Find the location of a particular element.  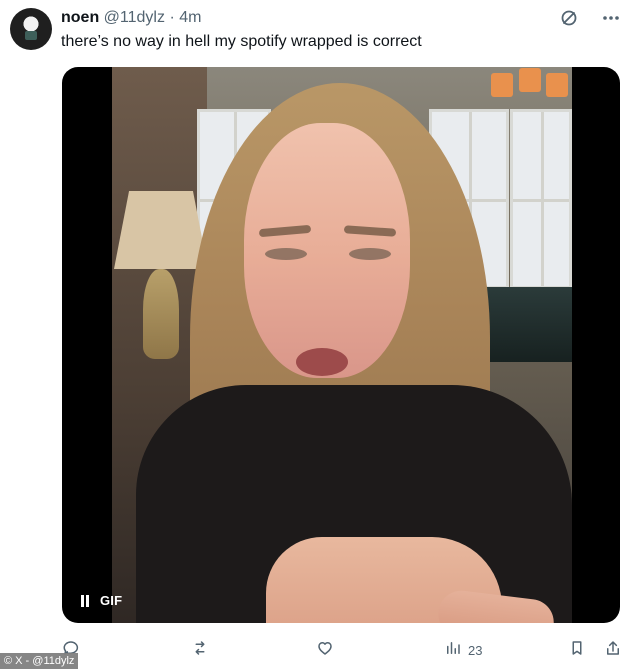

gif-controls: GIF is located at coordinates (101, 600).